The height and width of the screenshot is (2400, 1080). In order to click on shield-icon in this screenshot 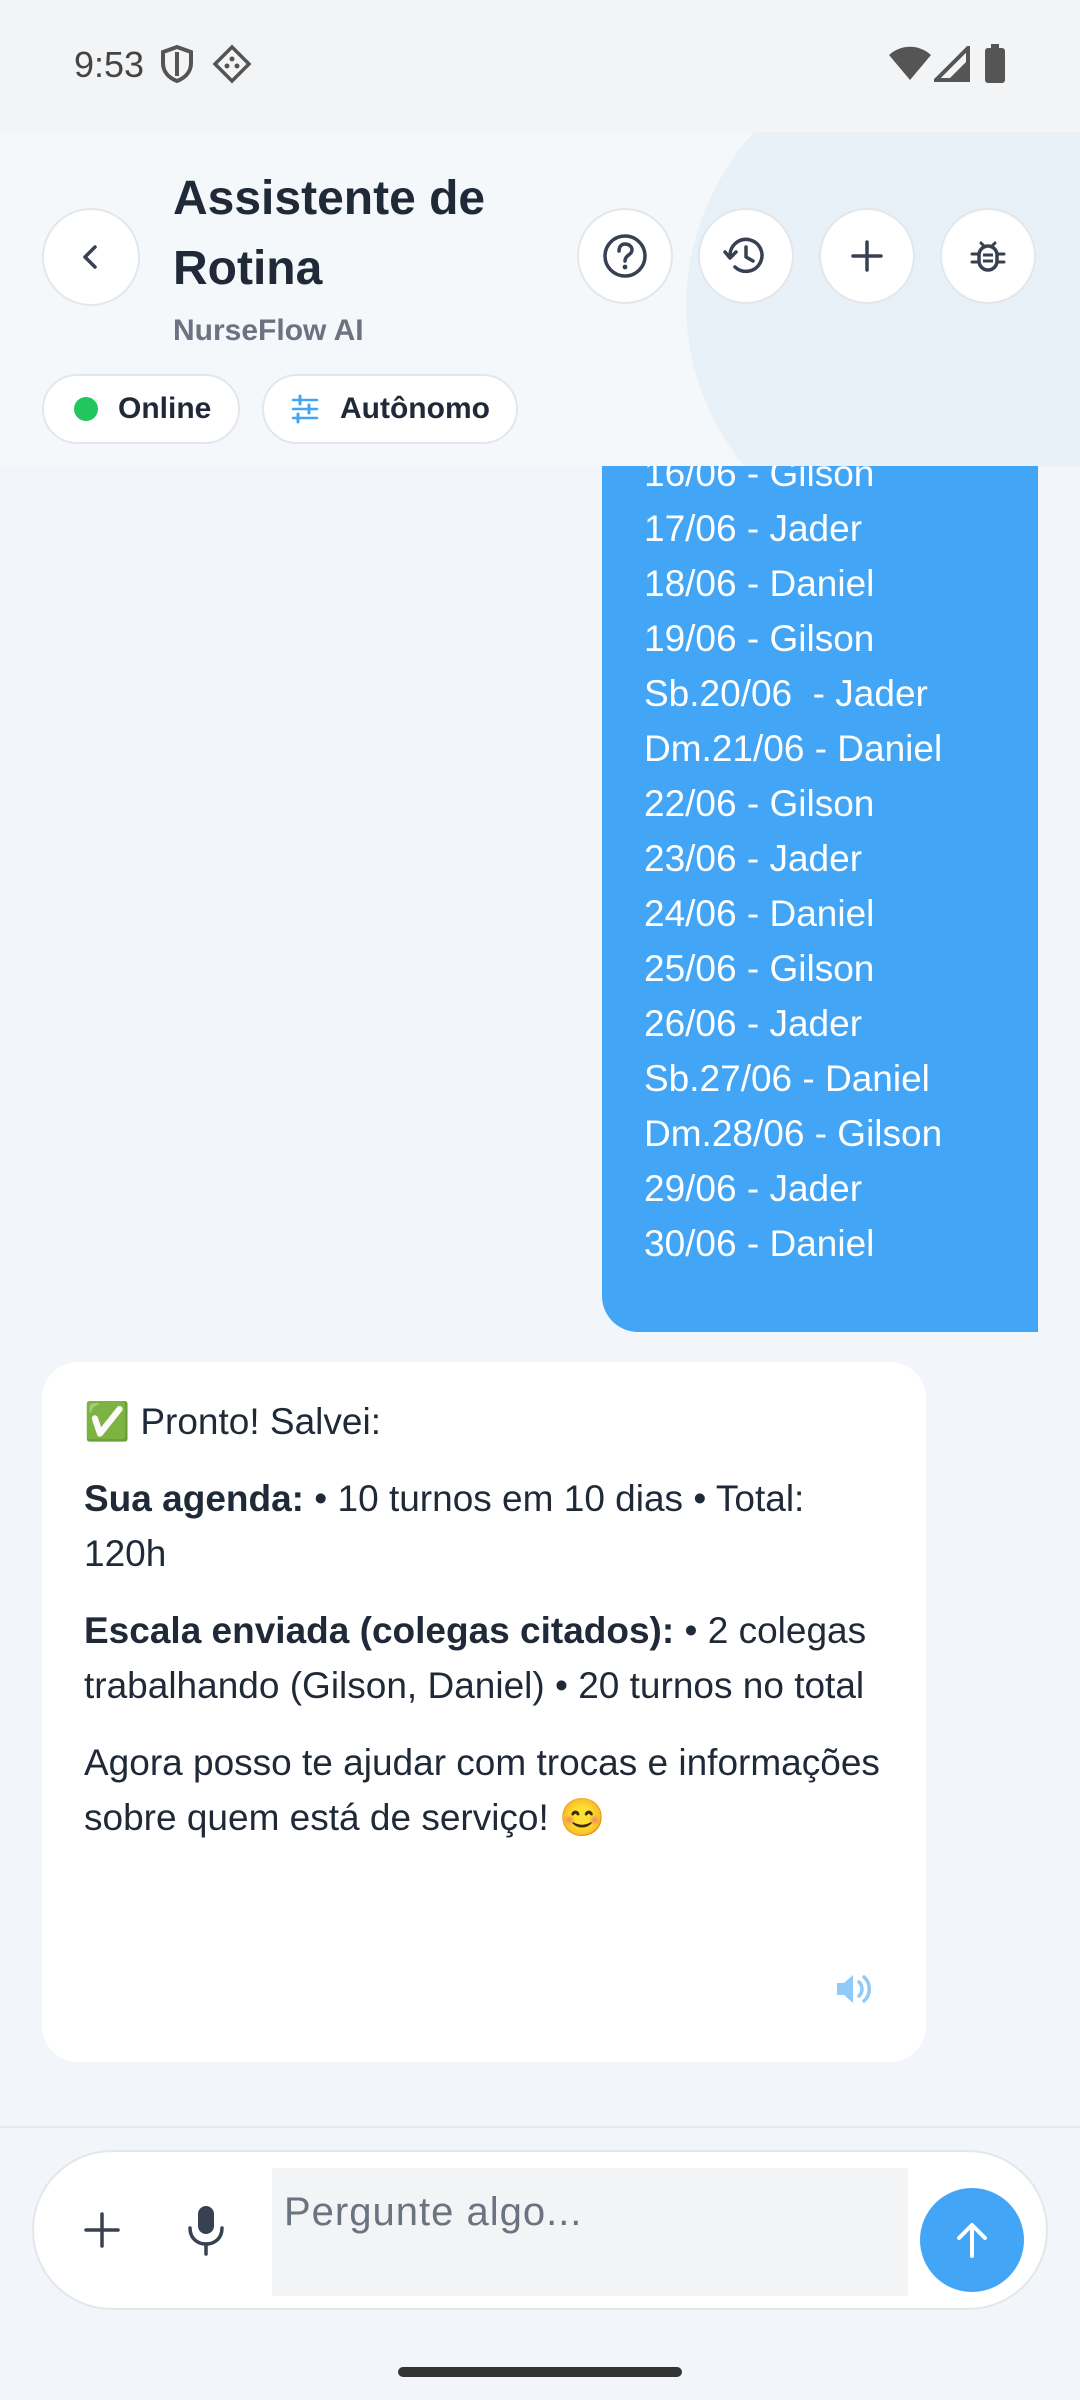, I will do `click(177, 66)`.